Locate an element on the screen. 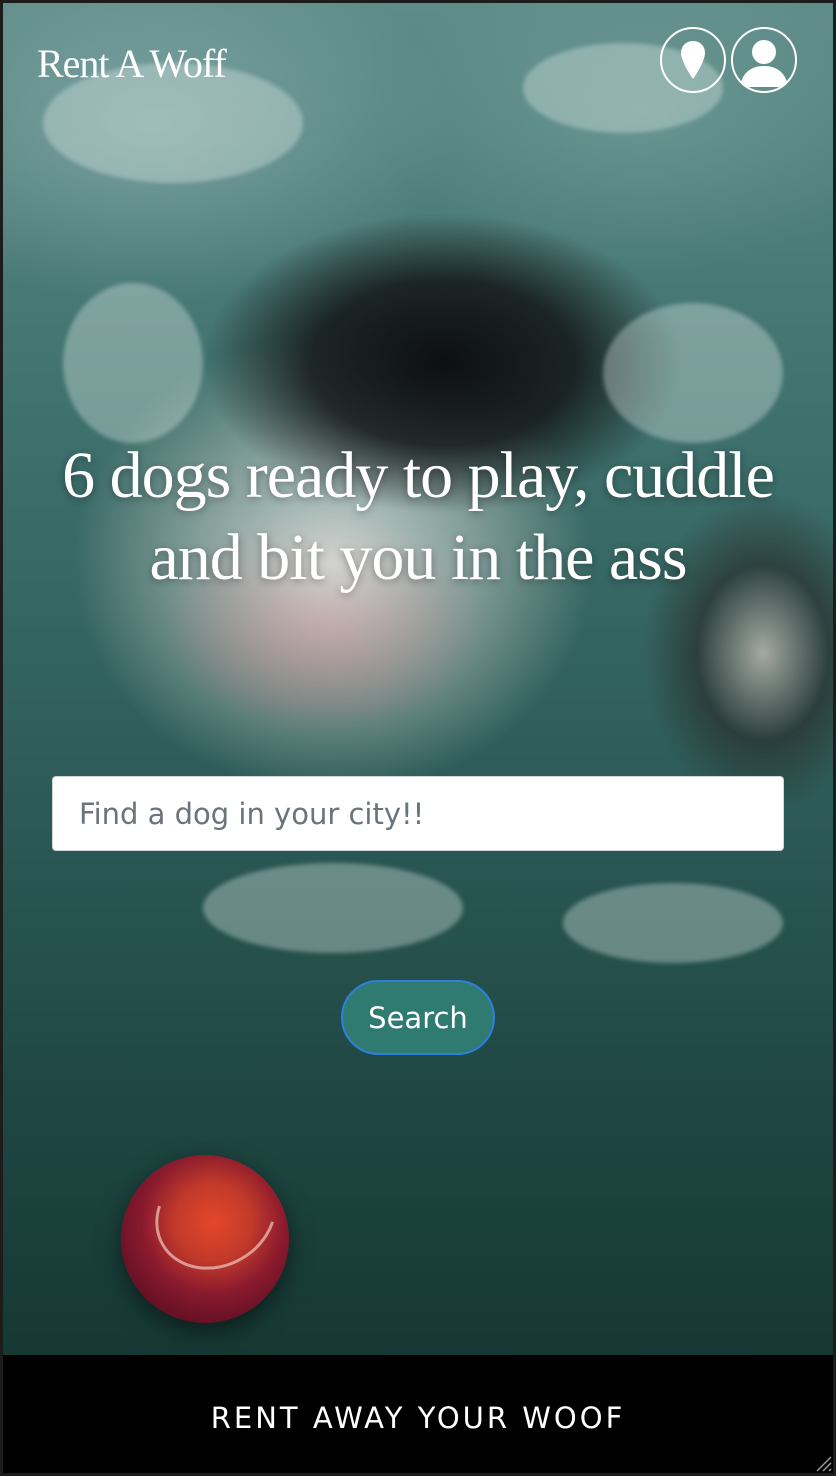 This screenshot has height=1476, width=836. user-profile-icon is located at coordinates (764, 63).